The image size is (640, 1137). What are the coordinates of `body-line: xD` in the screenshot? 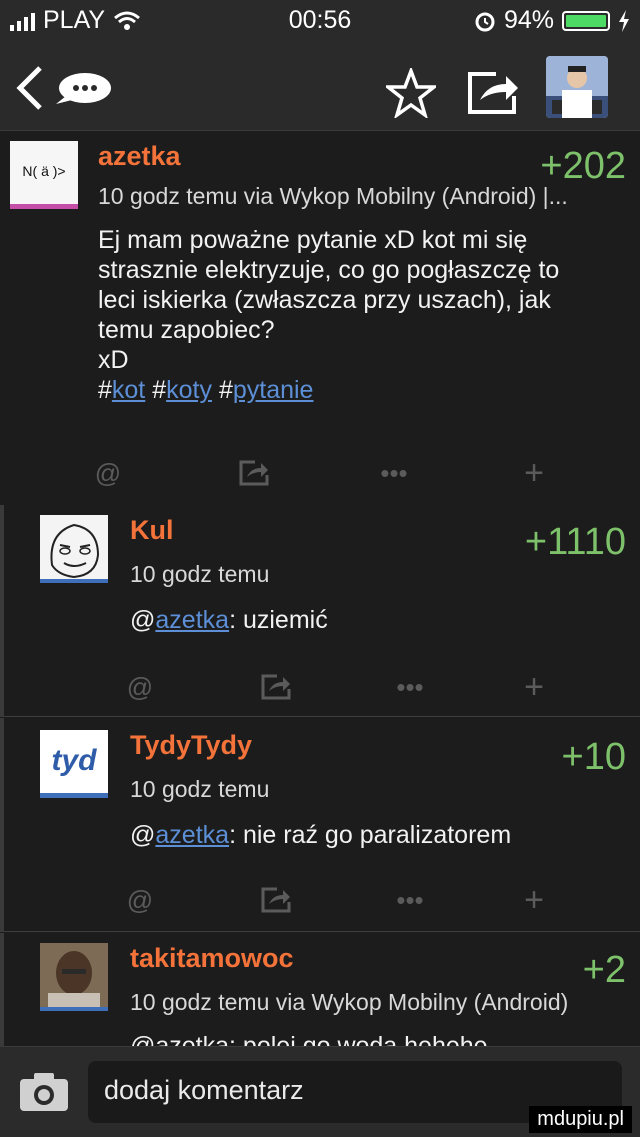 It's located at (113, 360).